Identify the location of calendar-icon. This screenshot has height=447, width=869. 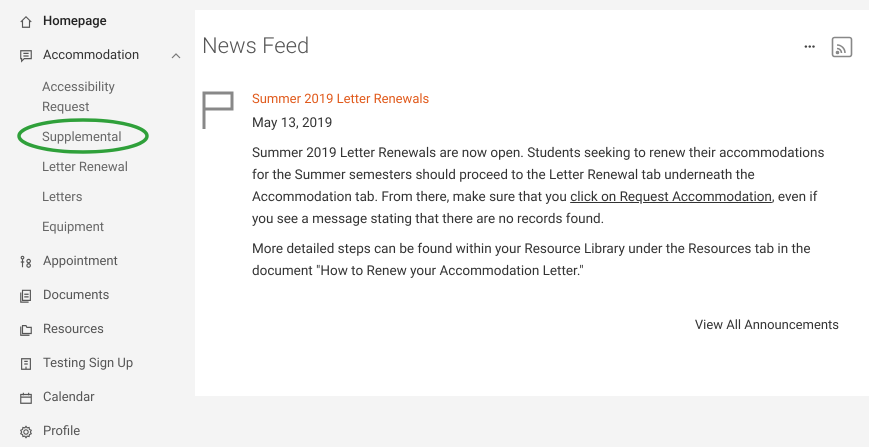
(26, 398).